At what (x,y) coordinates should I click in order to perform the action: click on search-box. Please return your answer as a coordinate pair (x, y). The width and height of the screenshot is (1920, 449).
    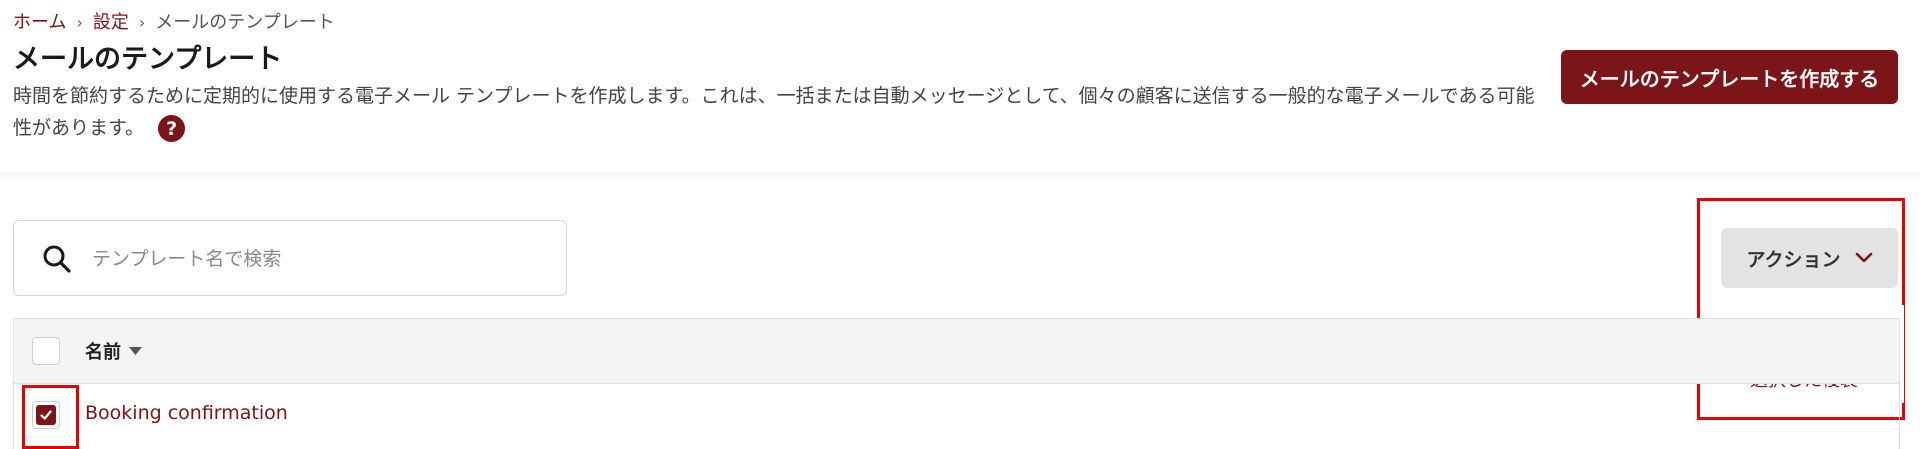
    Looking at the image, I should click on (290, 258).